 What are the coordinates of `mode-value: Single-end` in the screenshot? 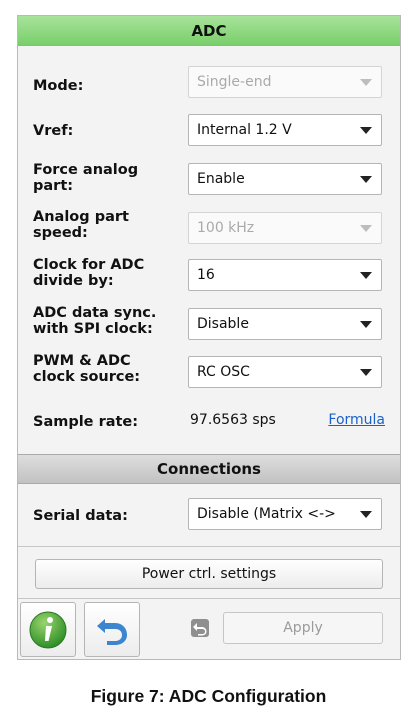 It's located at (234, 82).